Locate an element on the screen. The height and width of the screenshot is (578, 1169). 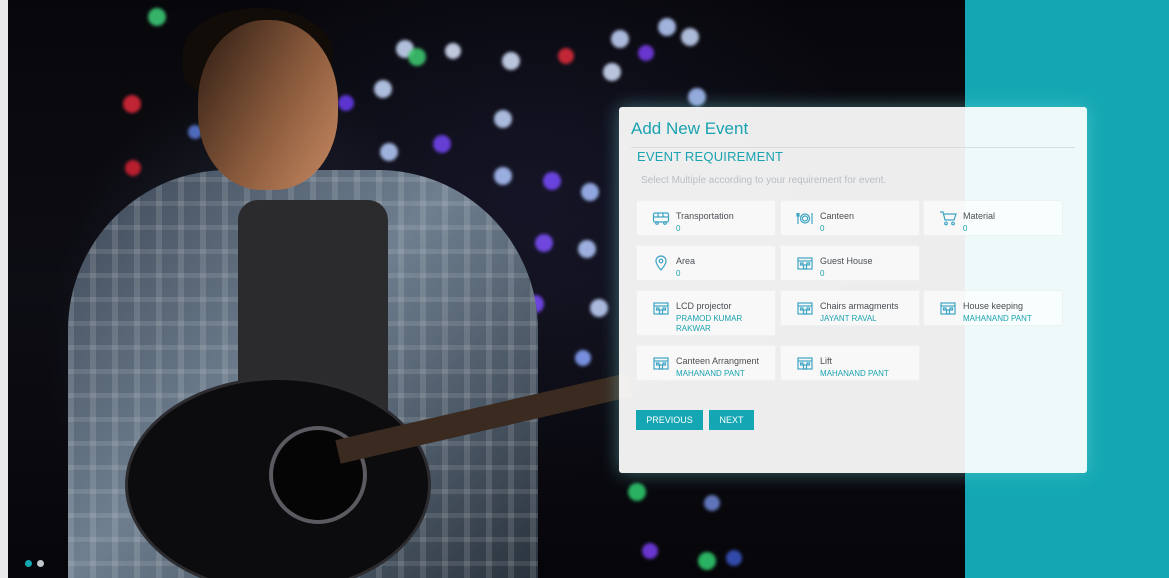
requirement-label: Material is located at coordinates (979, 216).